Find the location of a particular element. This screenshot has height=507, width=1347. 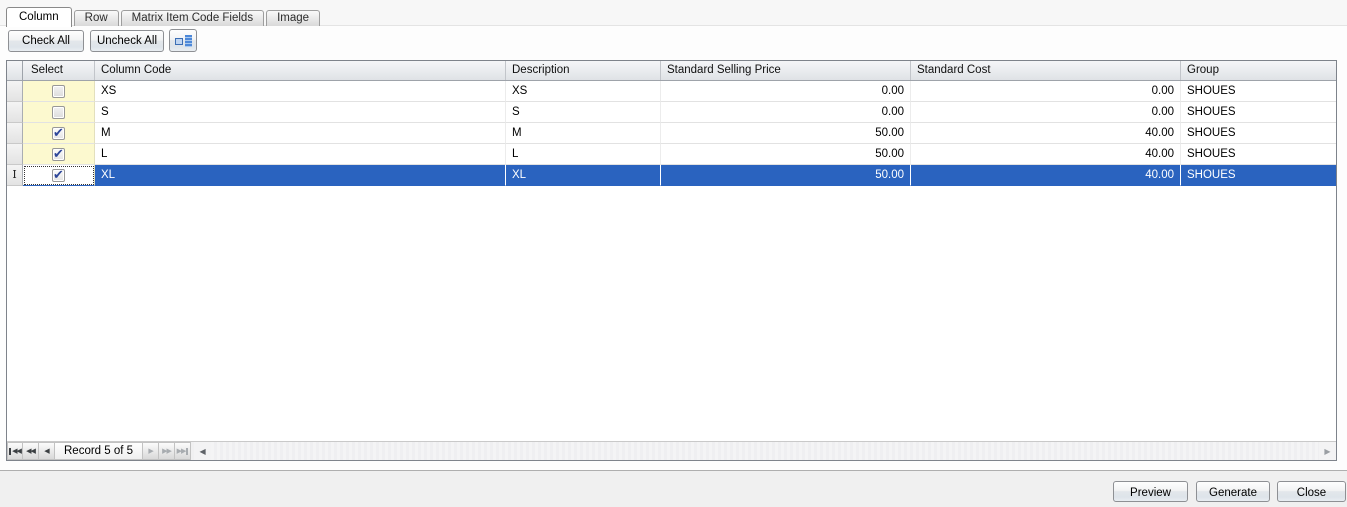

close-button: Close is located at coordinates (1311, 491).